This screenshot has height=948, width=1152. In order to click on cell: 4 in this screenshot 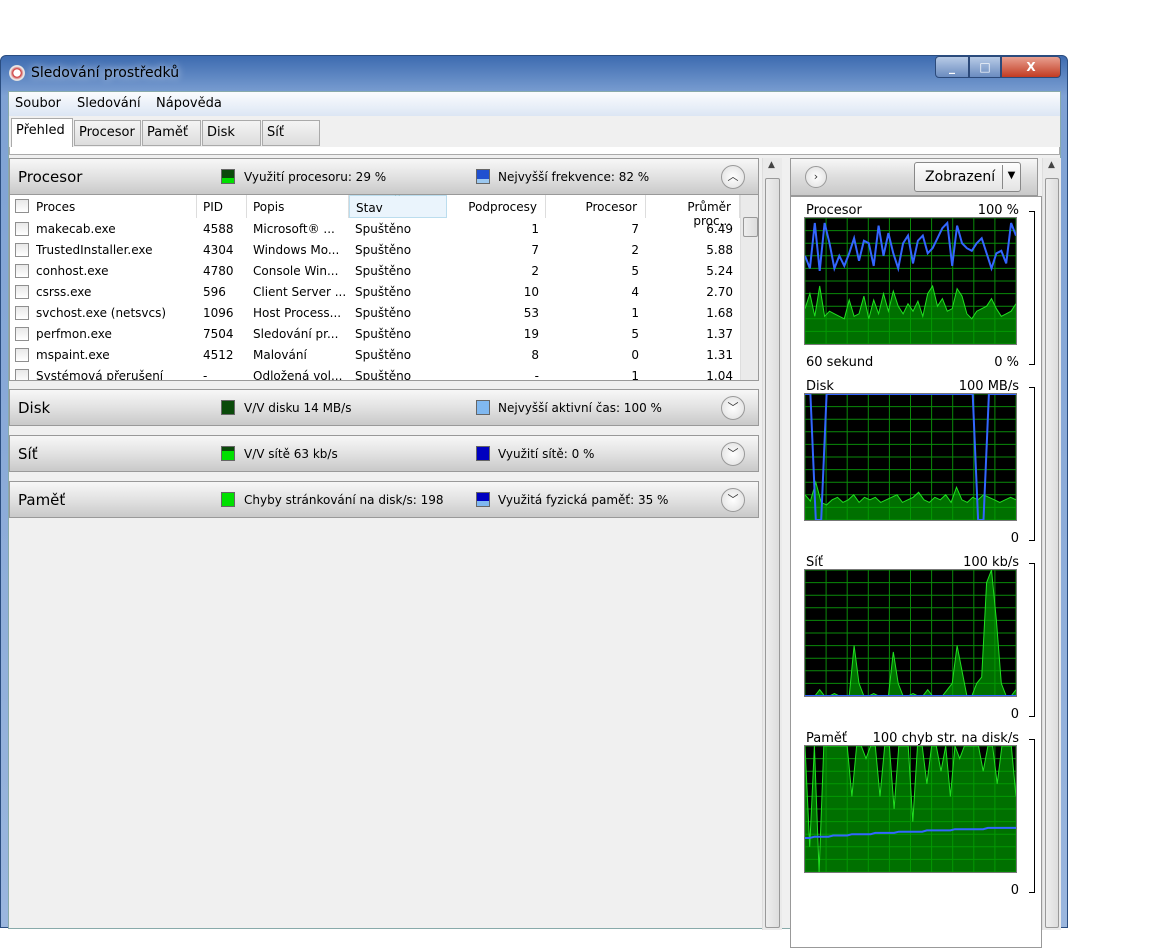, I will do `click(635, 292)`.